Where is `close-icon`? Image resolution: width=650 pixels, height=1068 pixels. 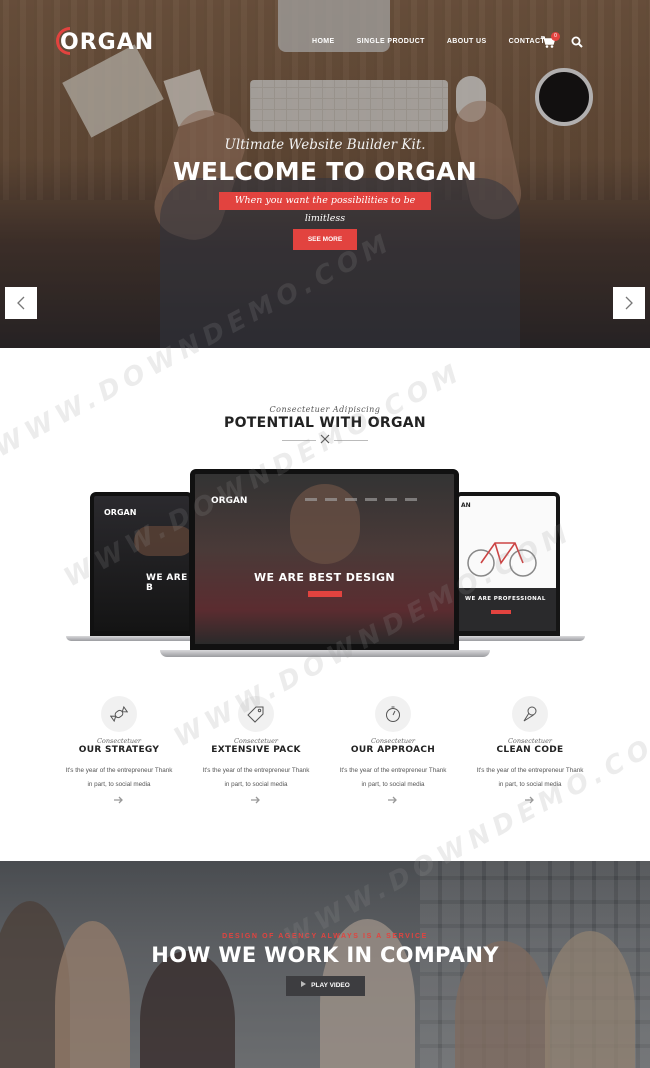
close-icon is located at coordinates (325, 439).